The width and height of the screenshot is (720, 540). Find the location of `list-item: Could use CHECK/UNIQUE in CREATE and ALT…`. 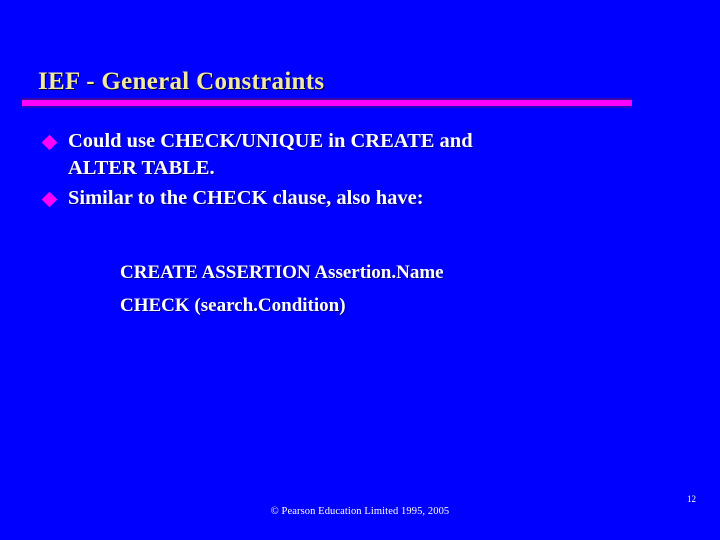

list-item: Could use CHECK/UNIQUE in CREATE and ALT… is located at coordinates (362, 155).